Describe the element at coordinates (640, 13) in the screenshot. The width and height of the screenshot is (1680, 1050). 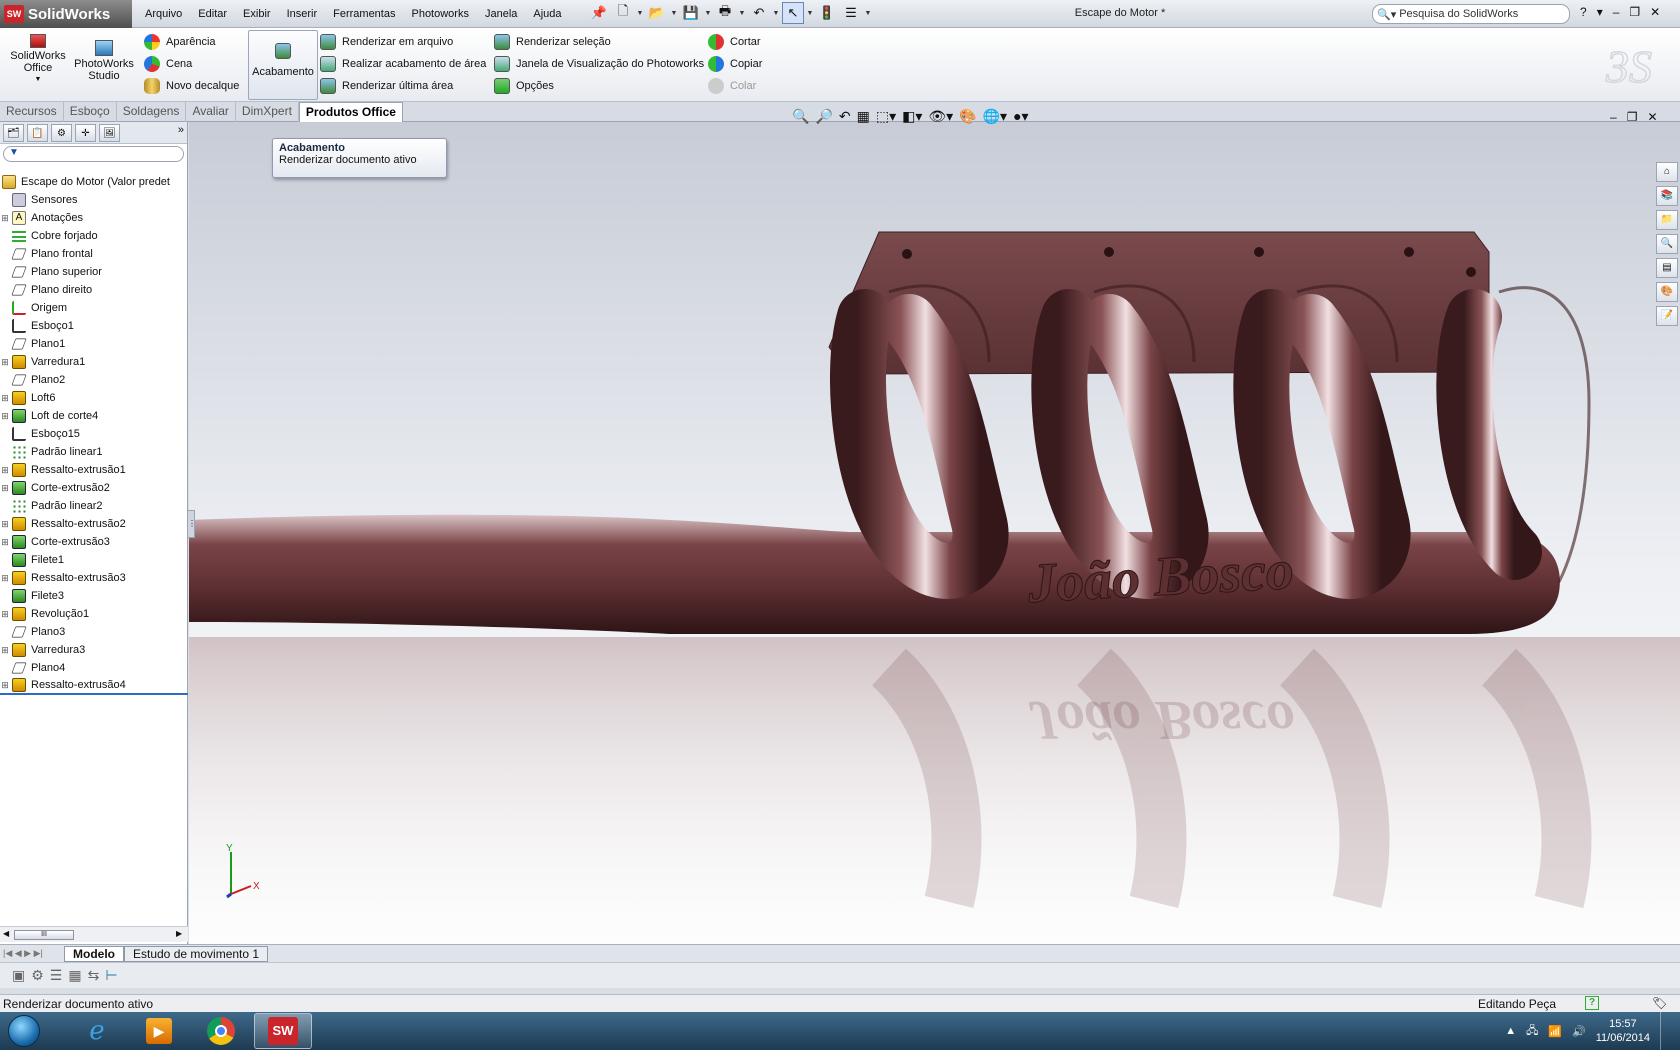
I see `new-dropdown-icon: ▼` at that location.